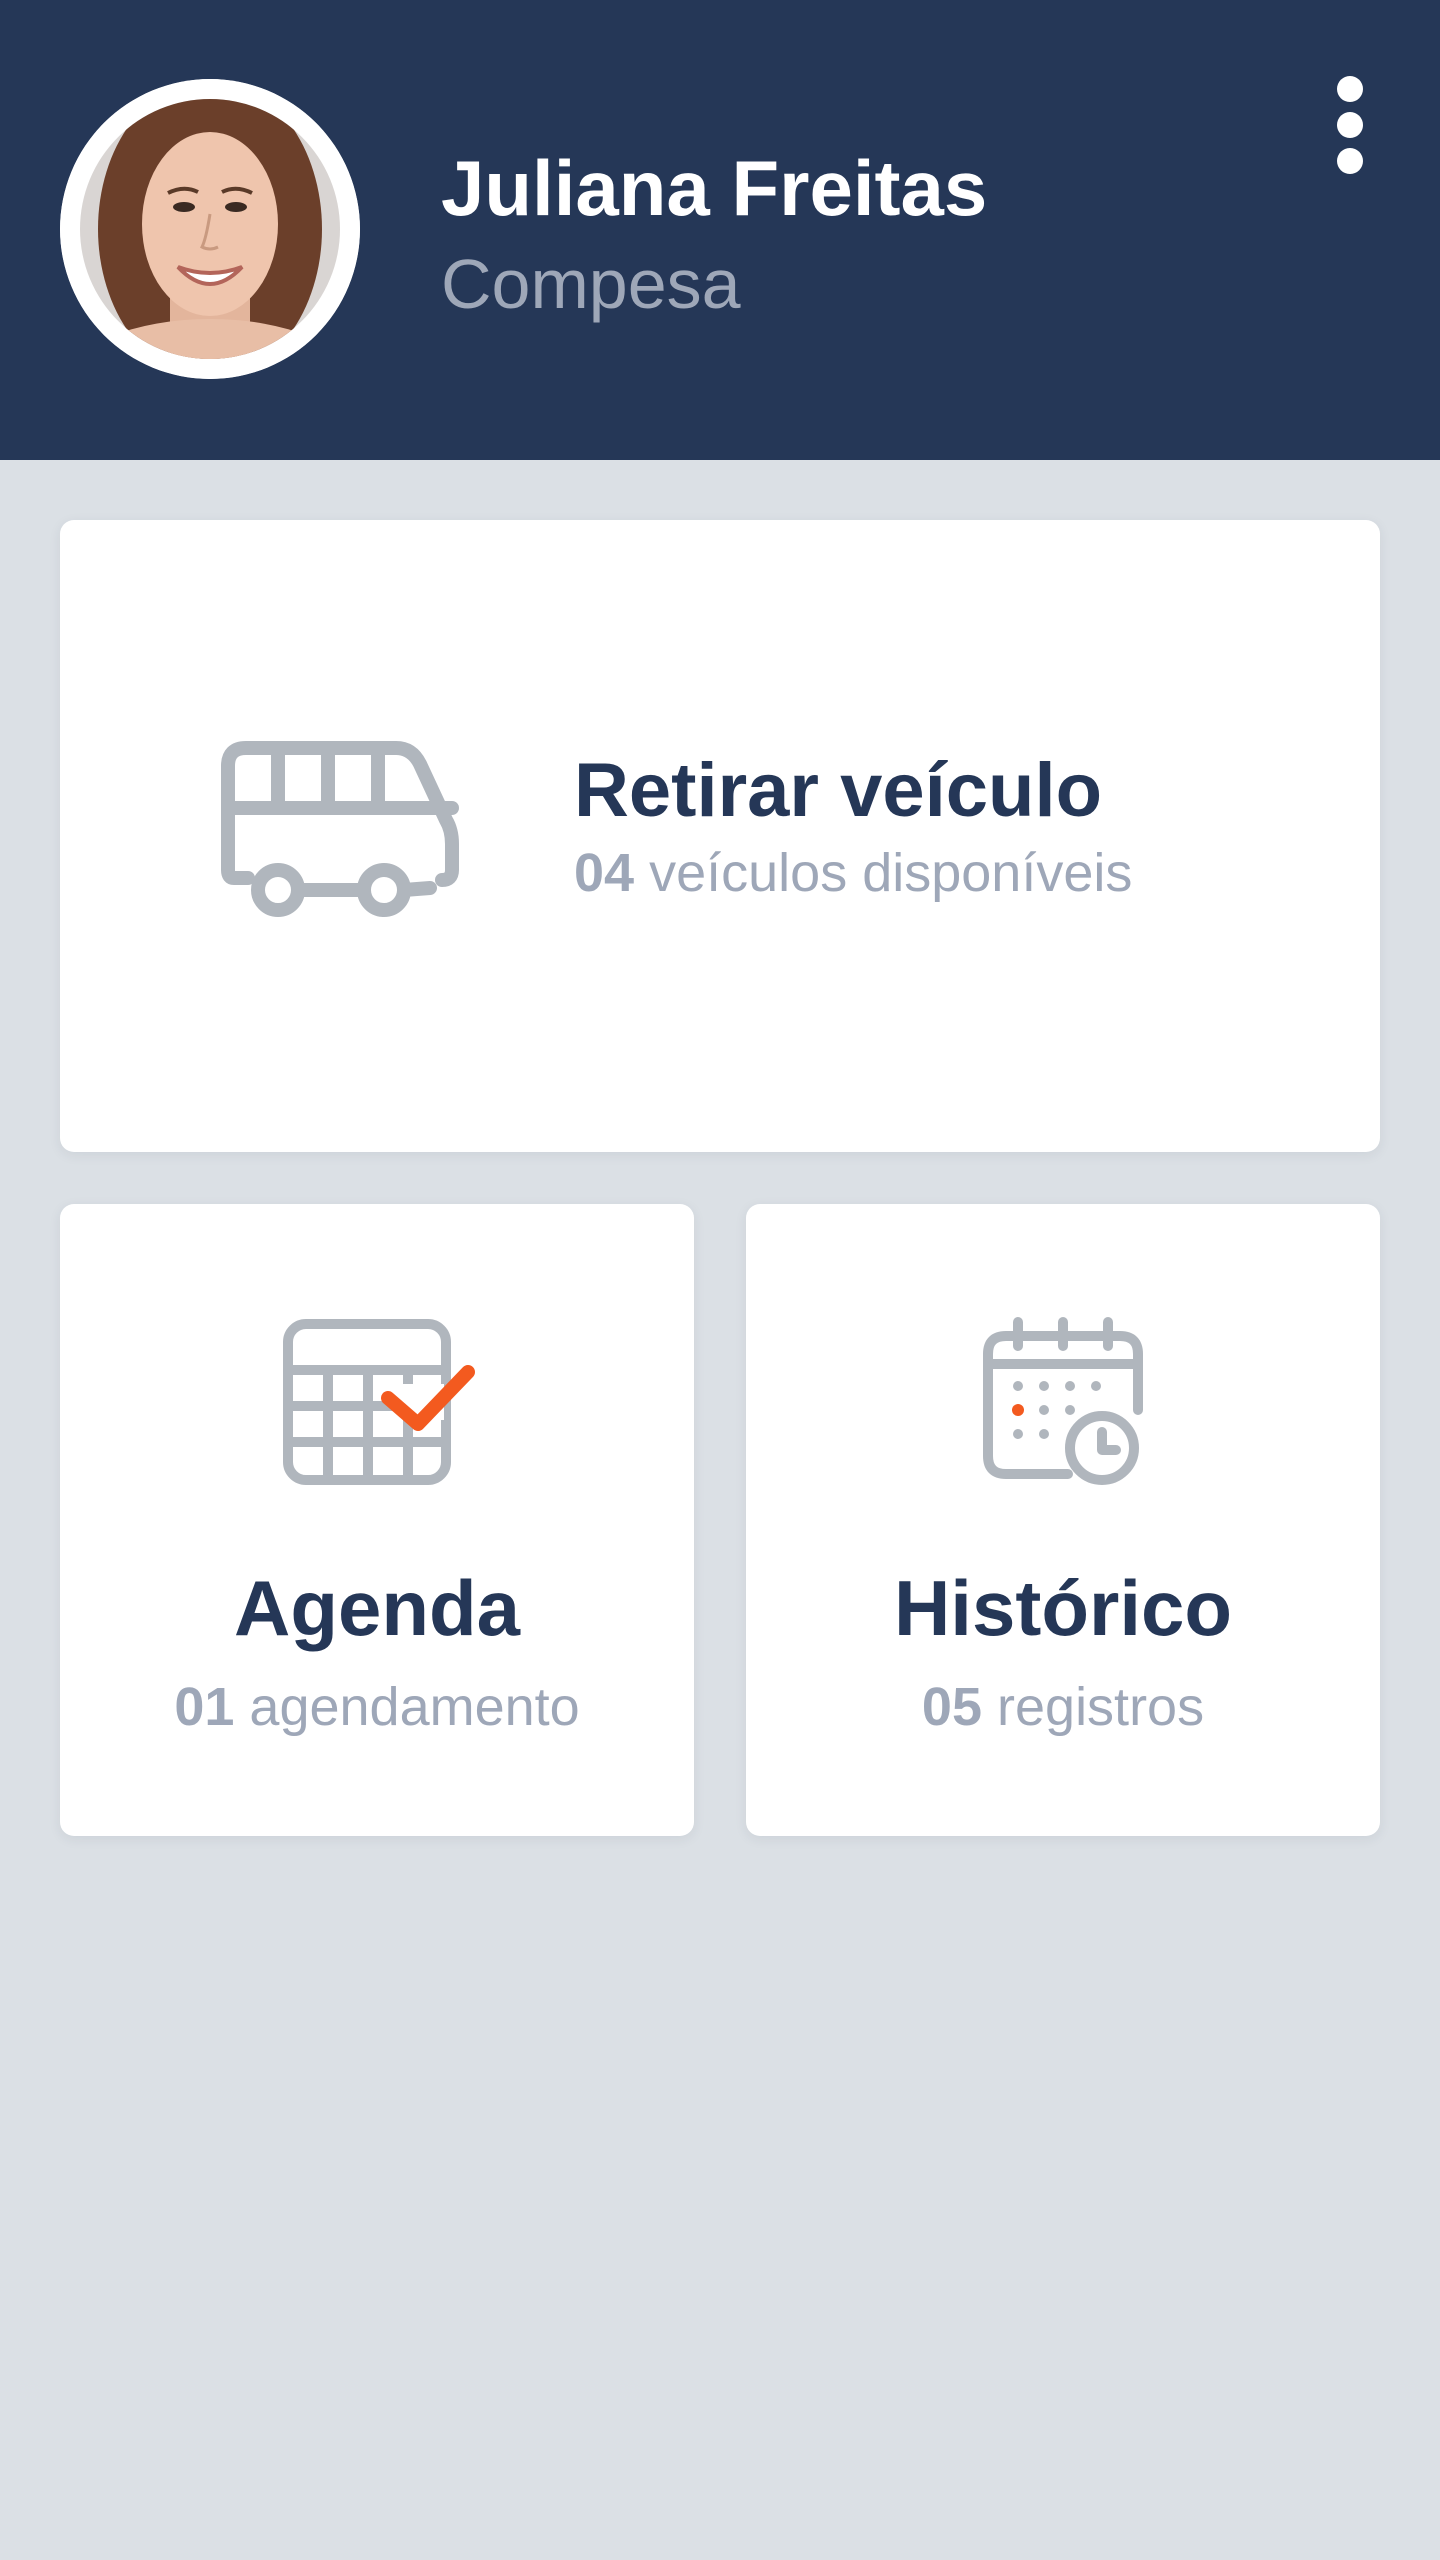  I want to click on agenda-card-subtitle: 01 agendamento, so click(377, 1707).